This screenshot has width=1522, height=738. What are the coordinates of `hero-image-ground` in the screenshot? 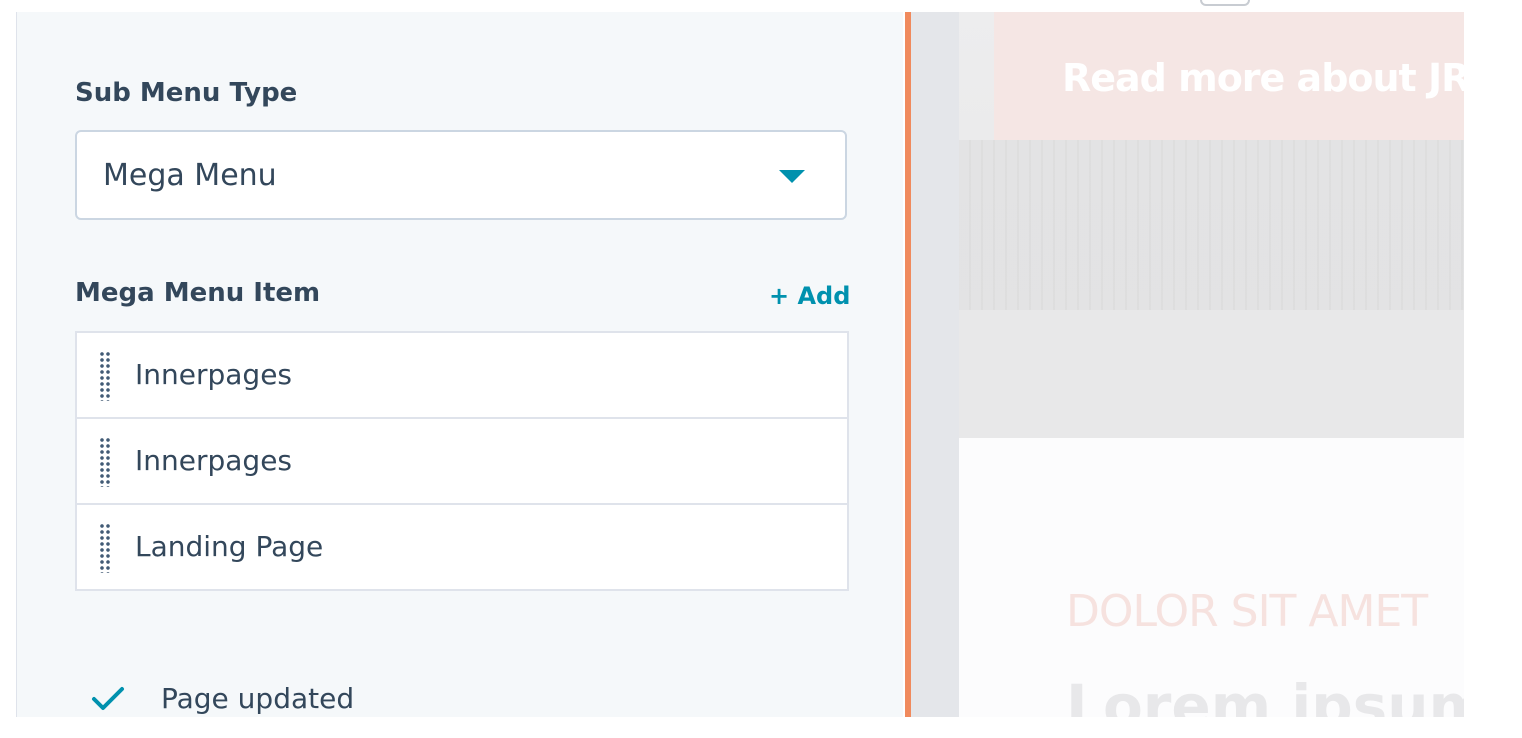 It's located at (1211, 374).